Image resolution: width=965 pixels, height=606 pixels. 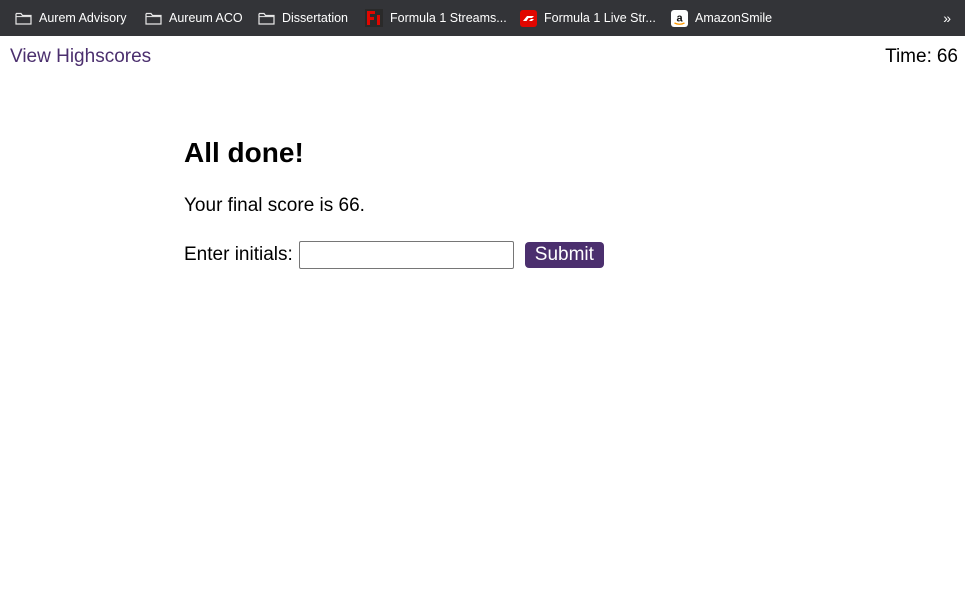 I want to click on bookmarks-overflow-chevron-icon: », so click(x=947, y=18).